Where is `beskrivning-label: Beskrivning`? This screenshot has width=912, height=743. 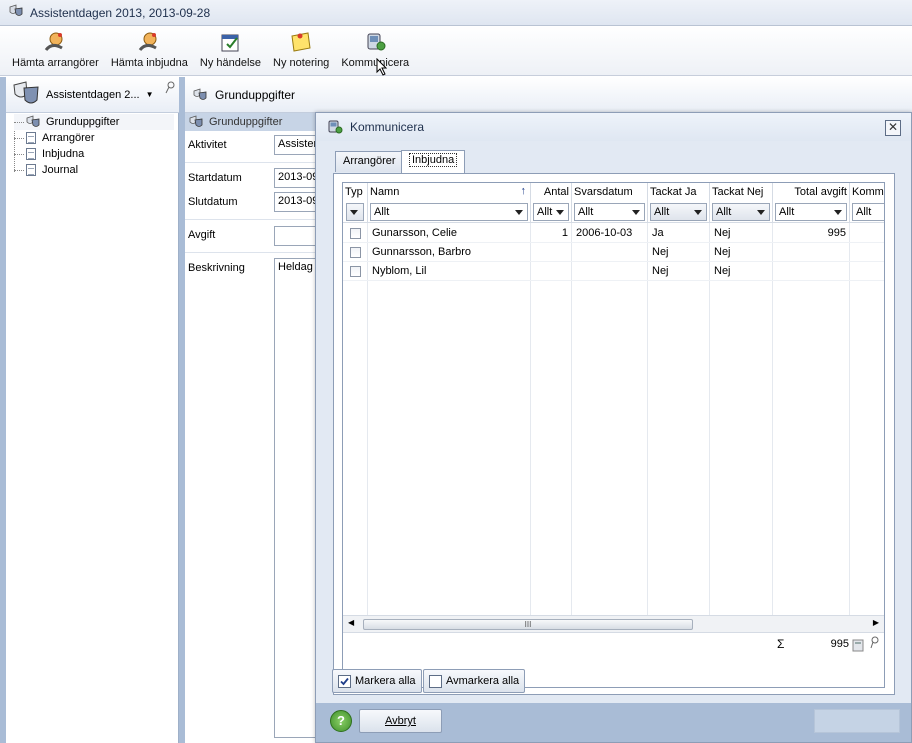 beskrivning-label: Beskrivning is located at coordinates (216, 268).